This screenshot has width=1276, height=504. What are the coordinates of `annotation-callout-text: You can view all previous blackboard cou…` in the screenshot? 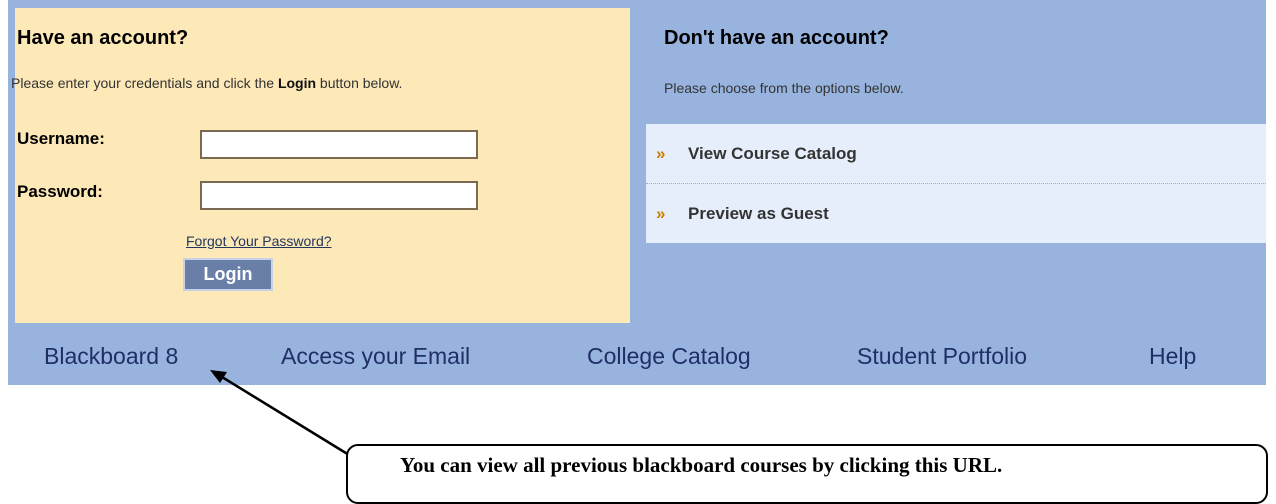 It's located at (701, 465).